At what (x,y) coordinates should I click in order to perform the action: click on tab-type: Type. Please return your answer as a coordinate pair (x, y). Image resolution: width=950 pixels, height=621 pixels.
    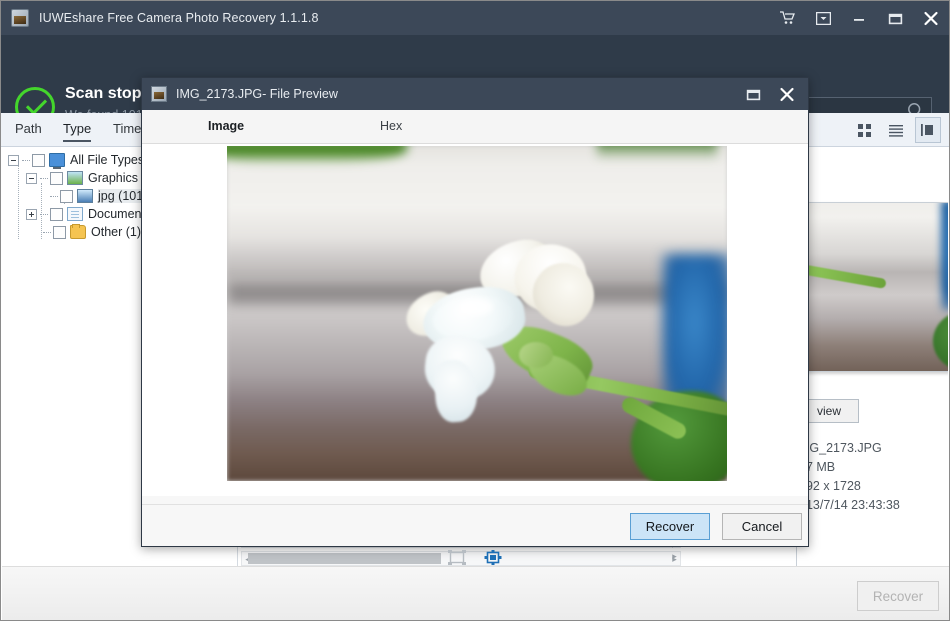
    Looking at the image, I should click on (77, 131).